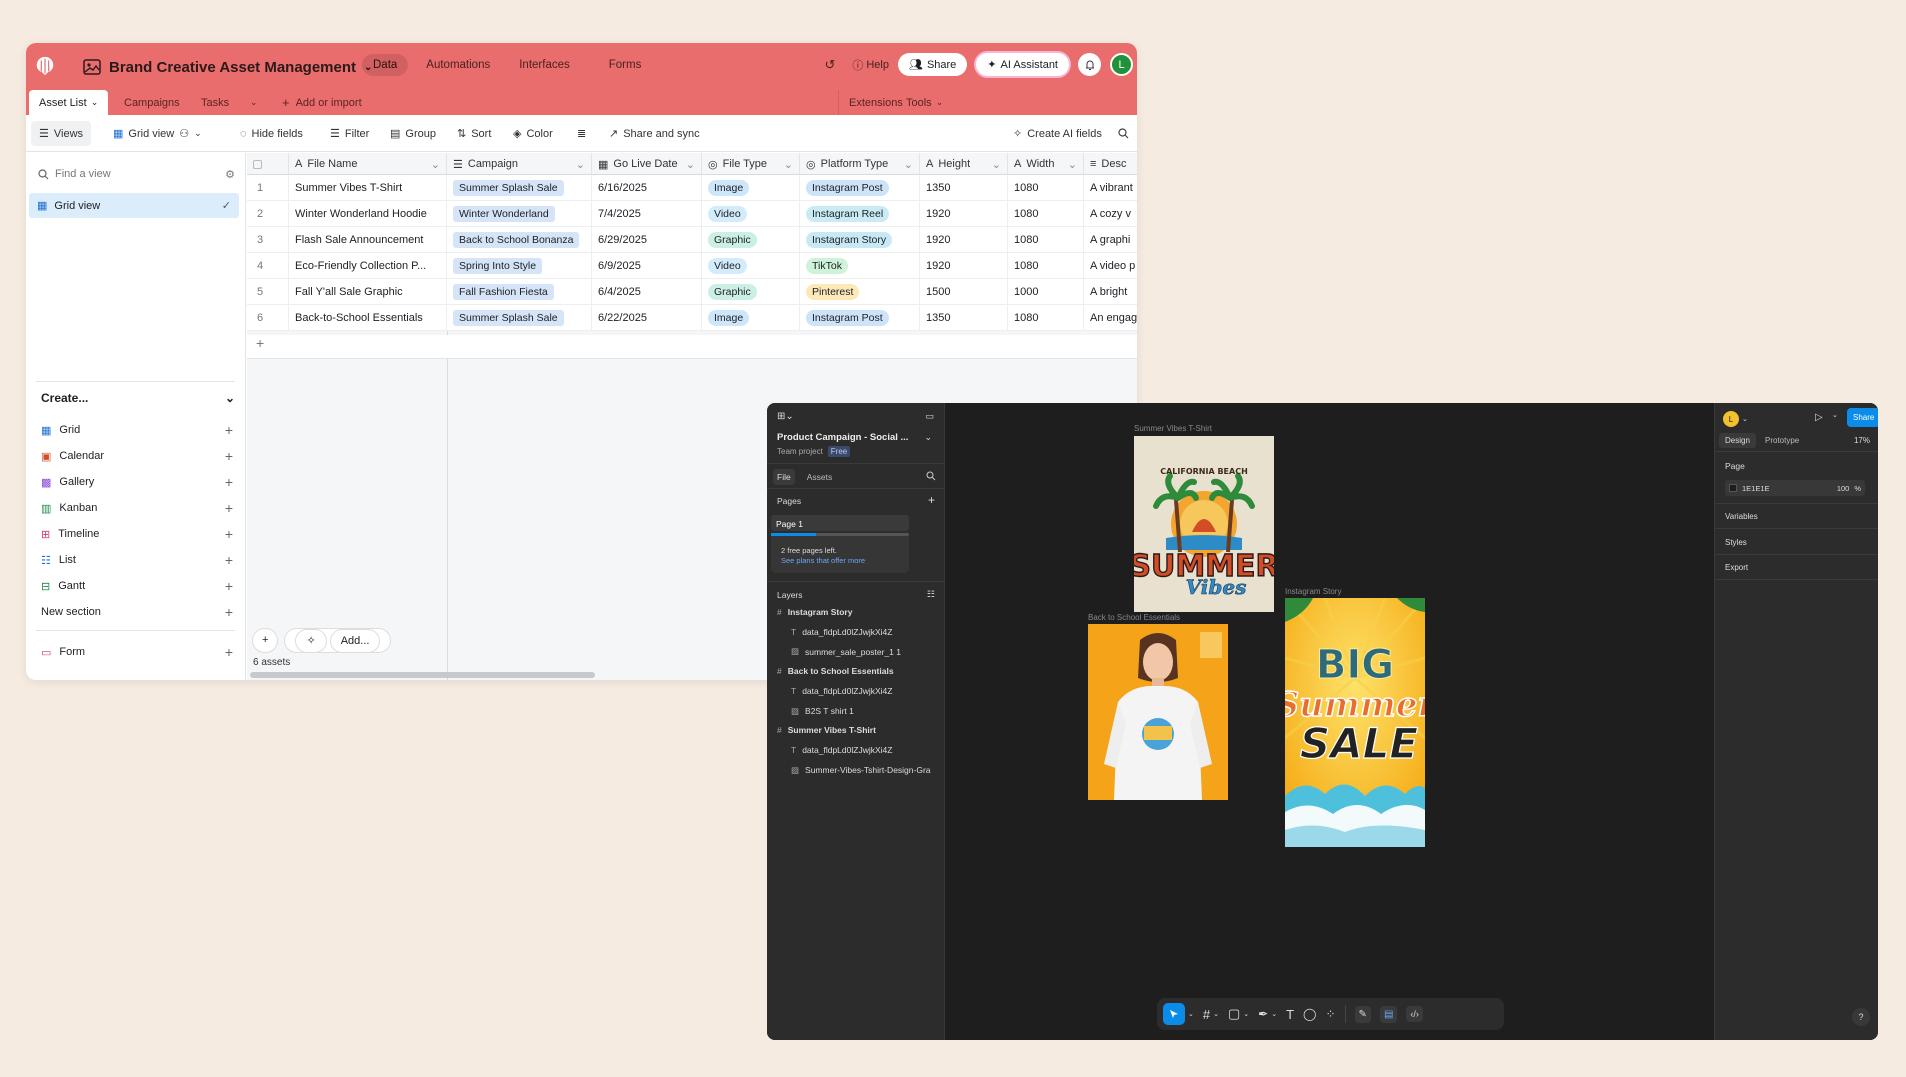 This screenshot has width=1906, height=1077. What do you see at coordinates (785, 416) in the screenshot?
I see `figma-menu-icon: ⊞⌄` at bounding box center [785, 416].